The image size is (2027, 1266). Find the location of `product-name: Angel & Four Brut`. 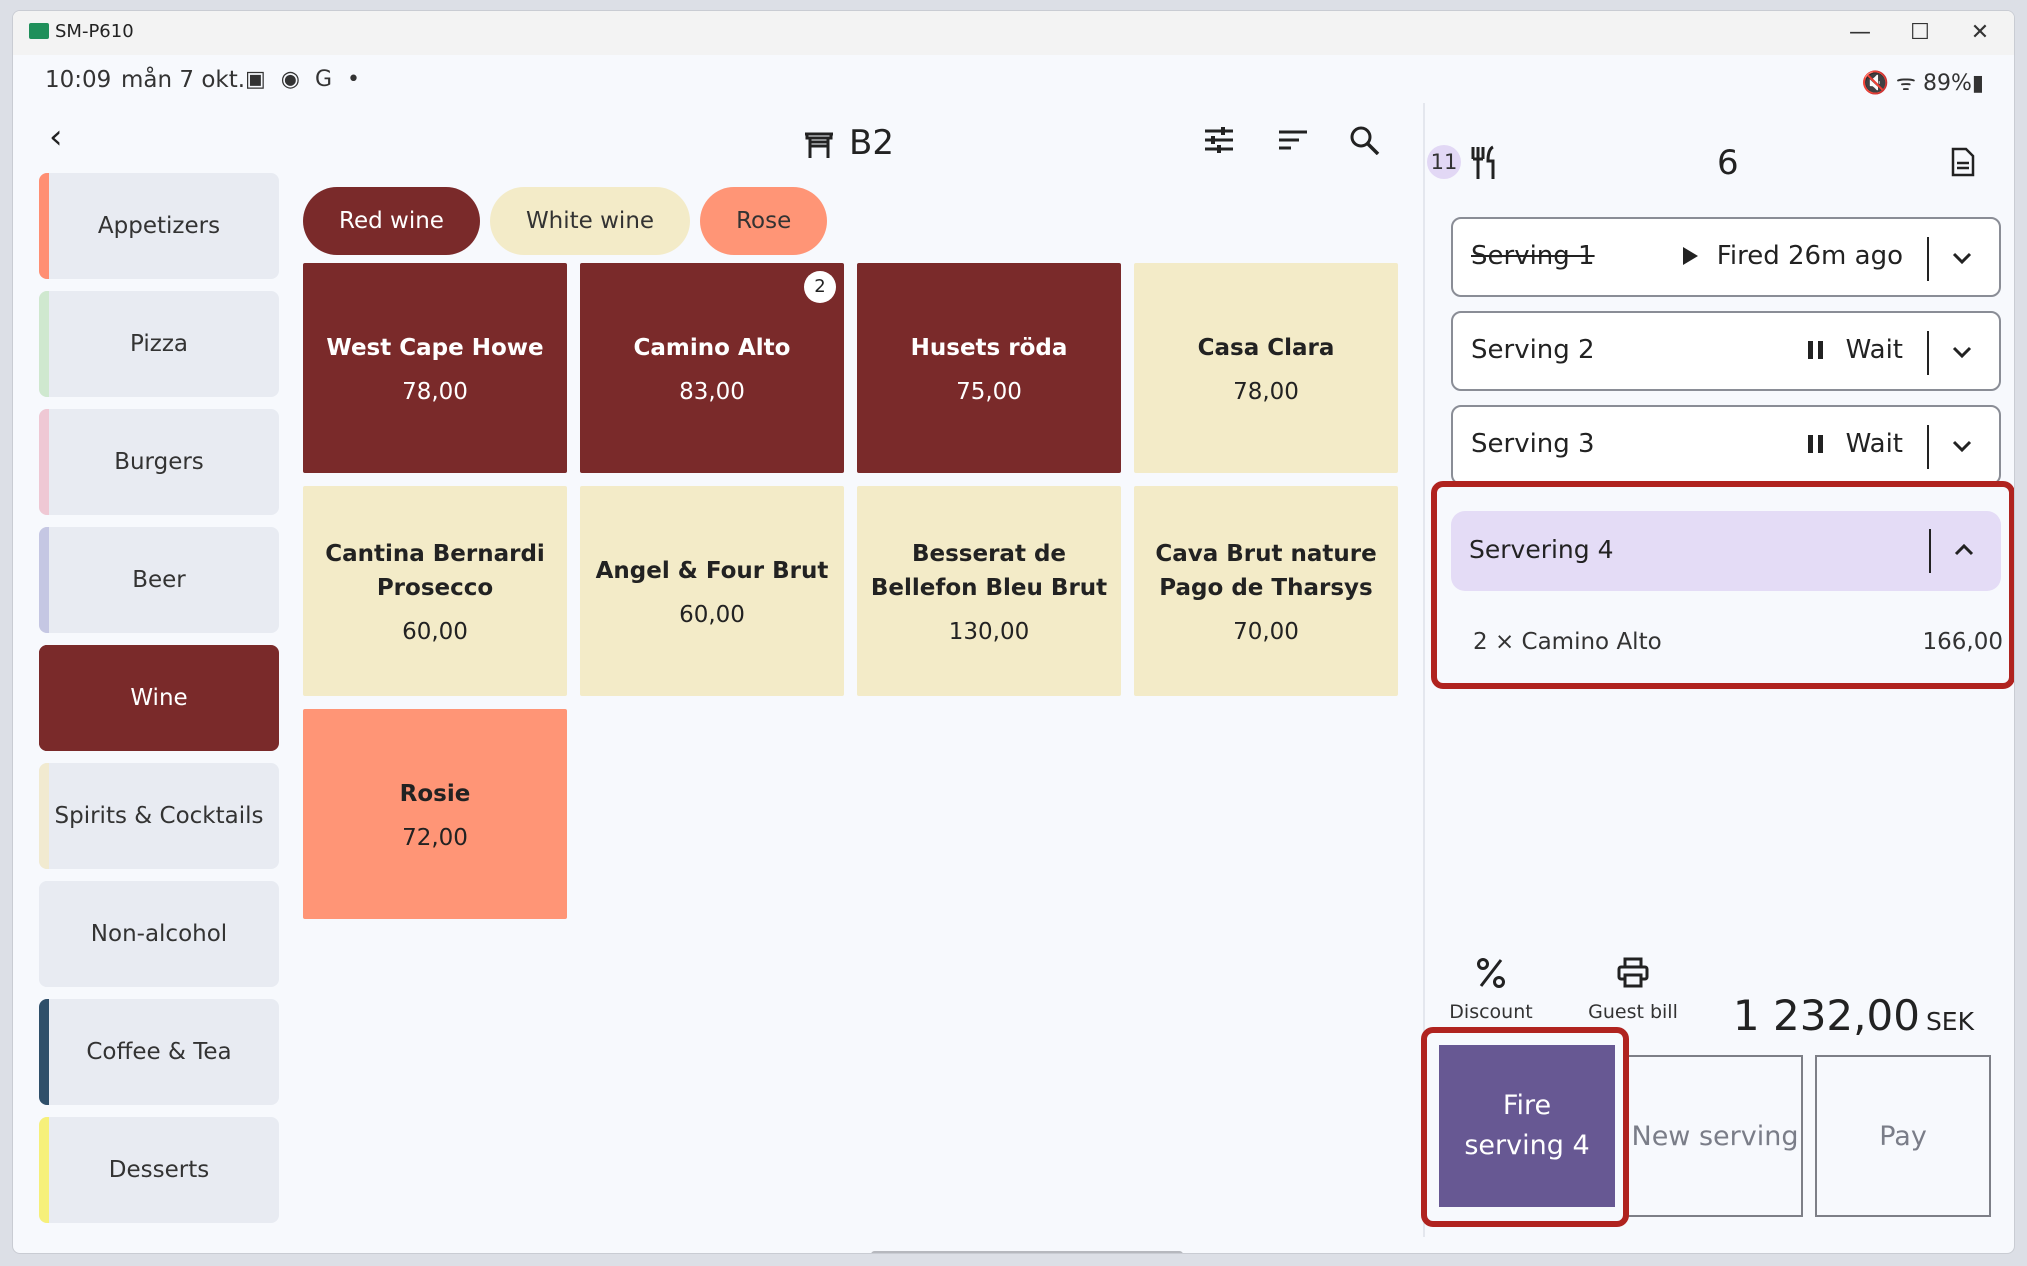

product-name: Angel & Four Brut is located at coordinates (712, 571).